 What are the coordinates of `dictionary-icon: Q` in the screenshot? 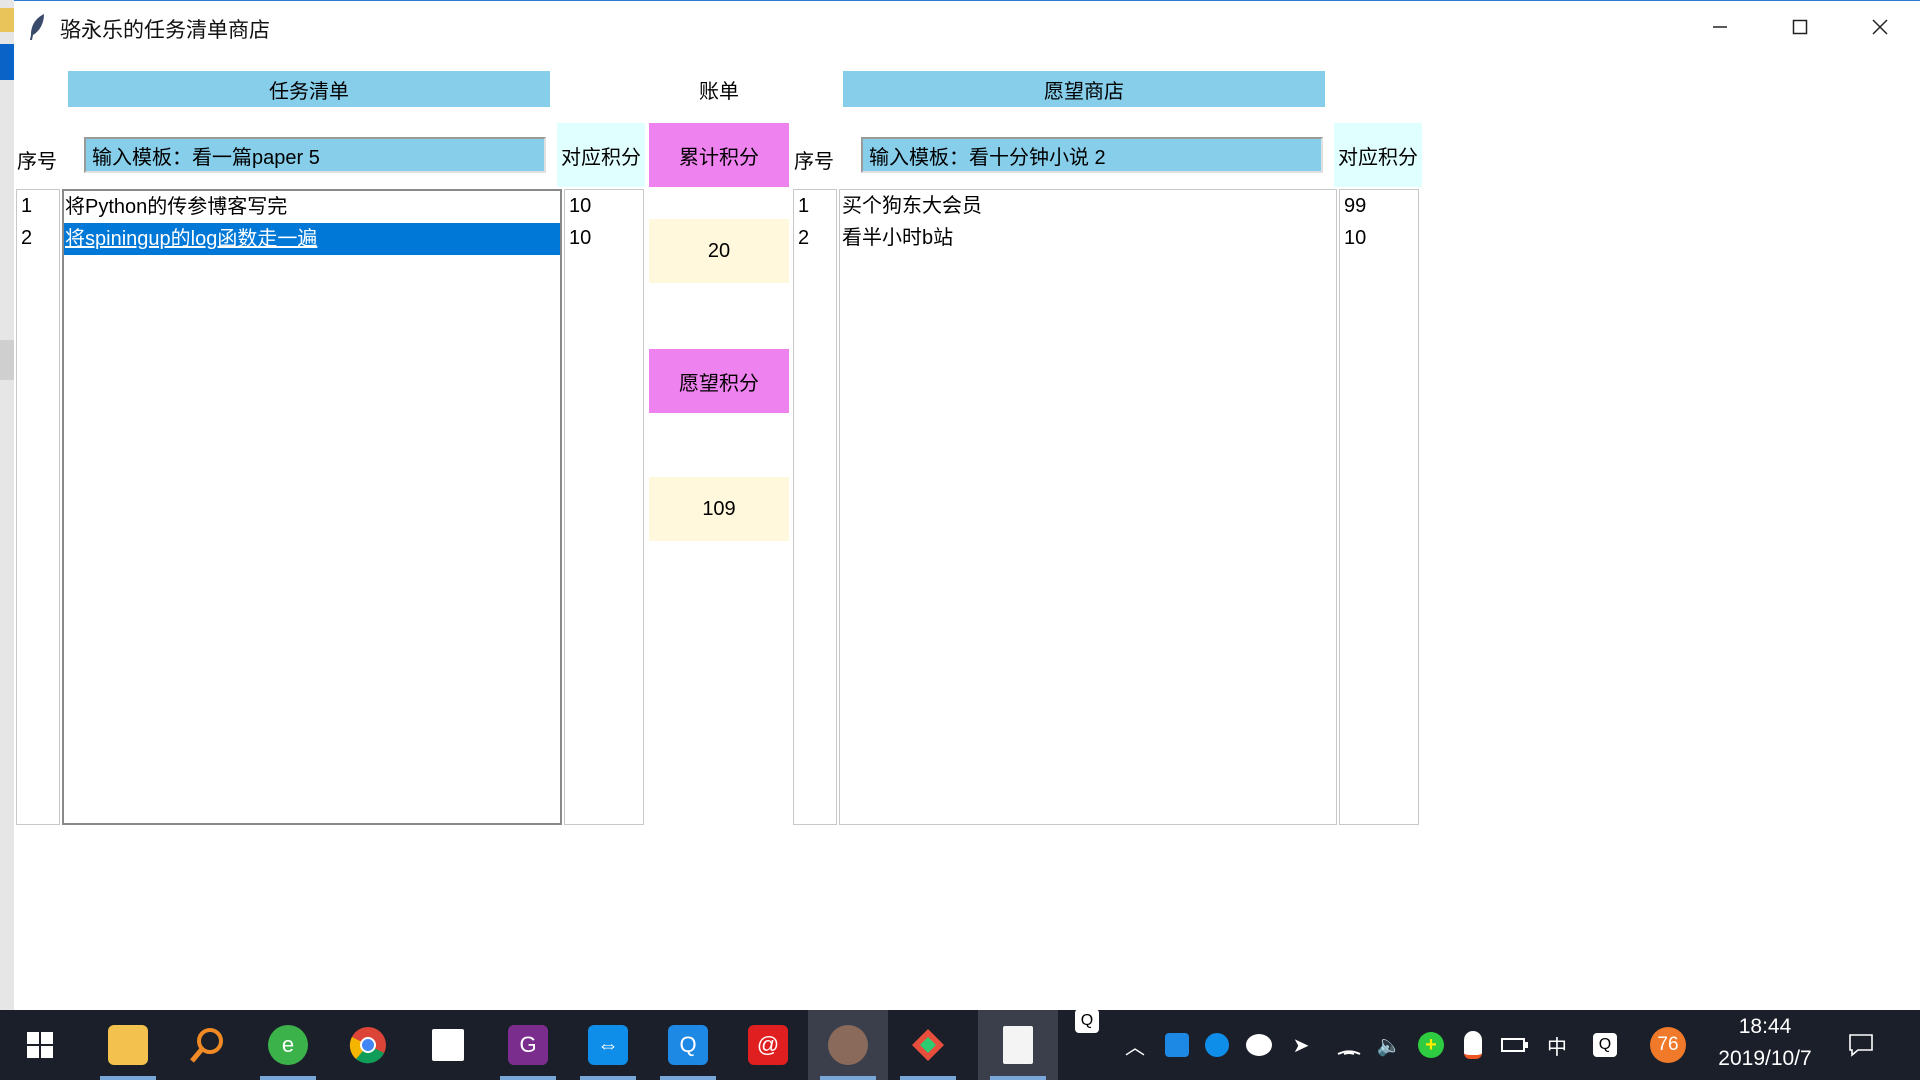 It's located at (688, 1045).